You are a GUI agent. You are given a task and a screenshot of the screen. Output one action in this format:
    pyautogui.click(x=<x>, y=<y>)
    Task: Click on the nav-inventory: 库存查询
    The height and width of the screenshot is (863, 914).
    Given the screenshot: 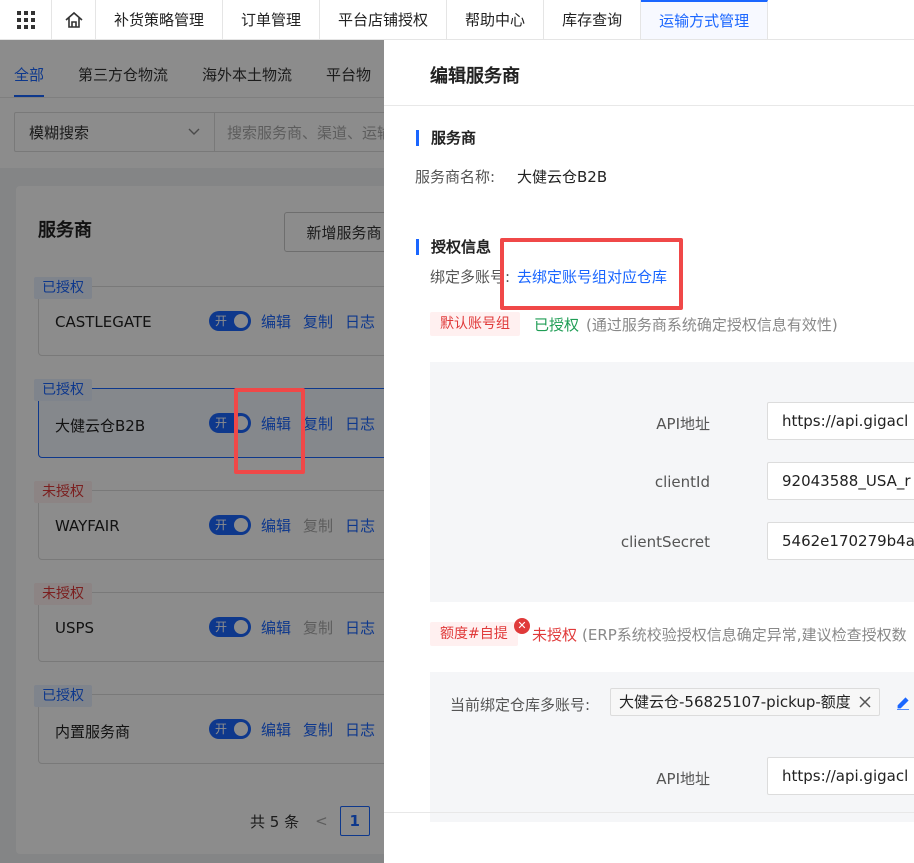 What is the action you would take?
    pyautogui.click(x=593, y=19)
    